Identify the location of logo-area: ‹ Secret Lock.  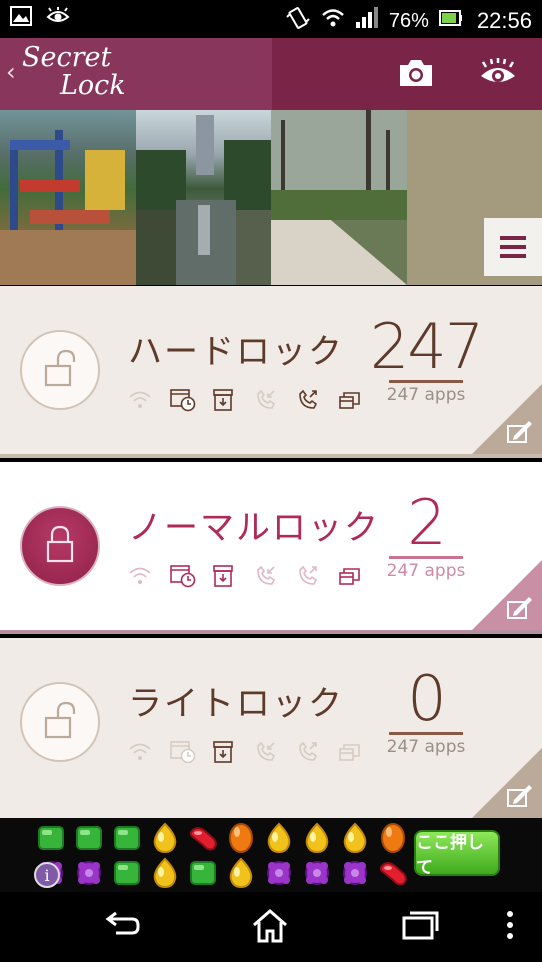
(136, 74).